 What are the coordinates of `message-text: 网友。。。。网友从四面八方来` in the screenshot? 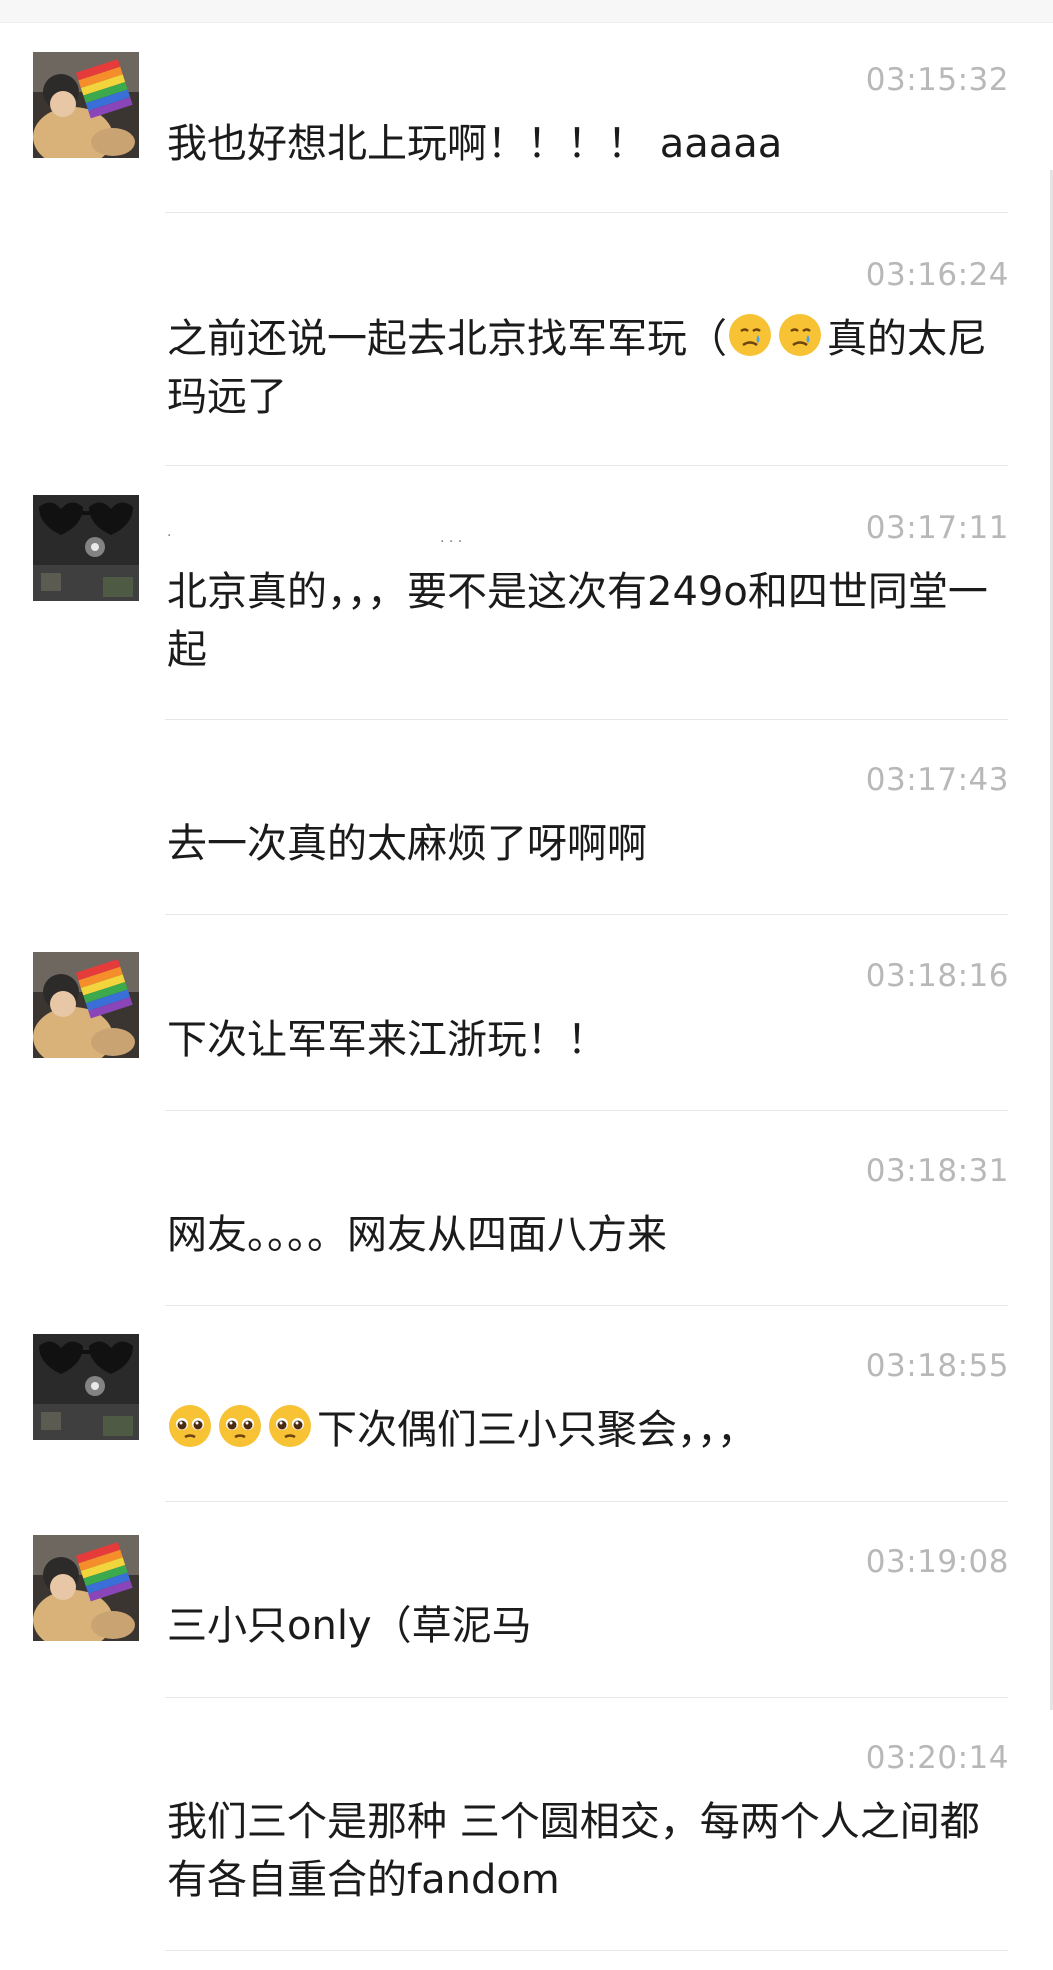 It's located at (417, 1235).